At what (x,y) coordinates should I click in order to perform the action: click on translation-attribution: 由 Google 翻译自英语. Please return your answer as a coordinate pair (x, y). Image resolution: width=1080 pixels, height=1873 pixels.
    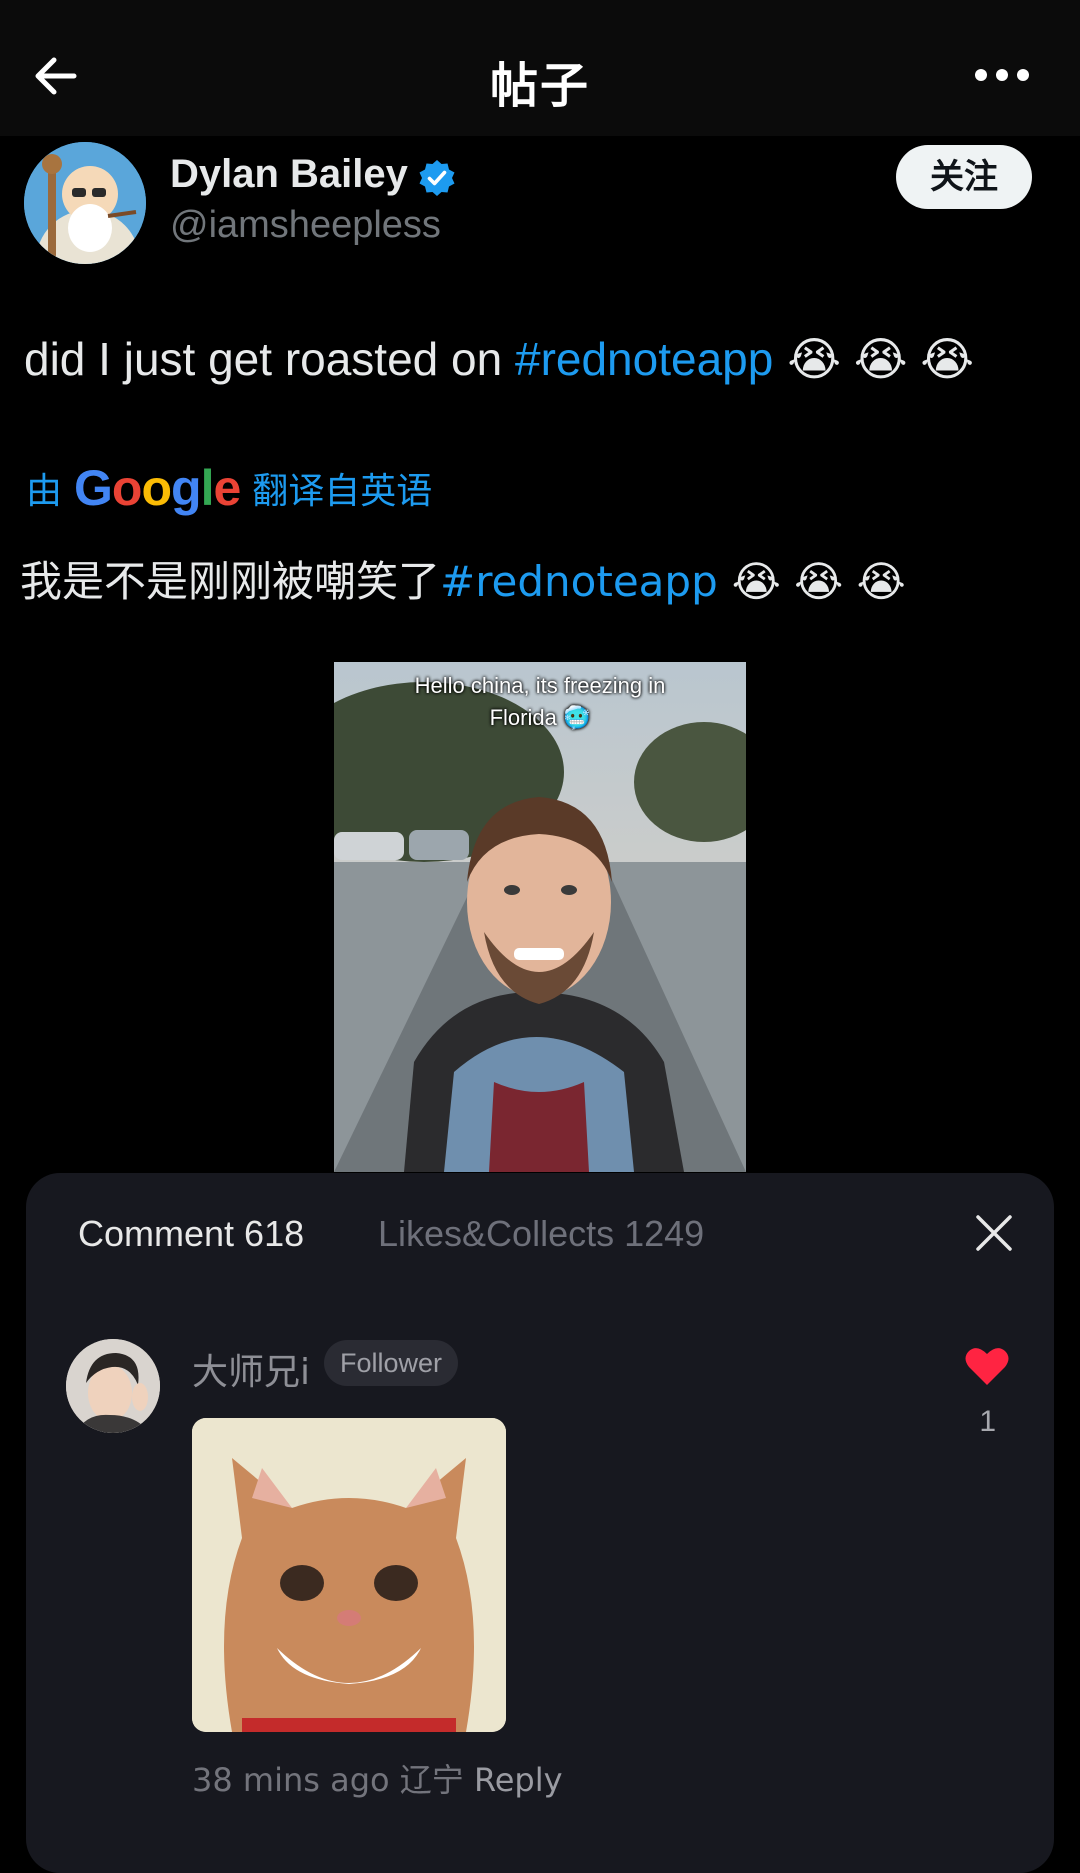
    Looking at the image, I should click on (229, 488).